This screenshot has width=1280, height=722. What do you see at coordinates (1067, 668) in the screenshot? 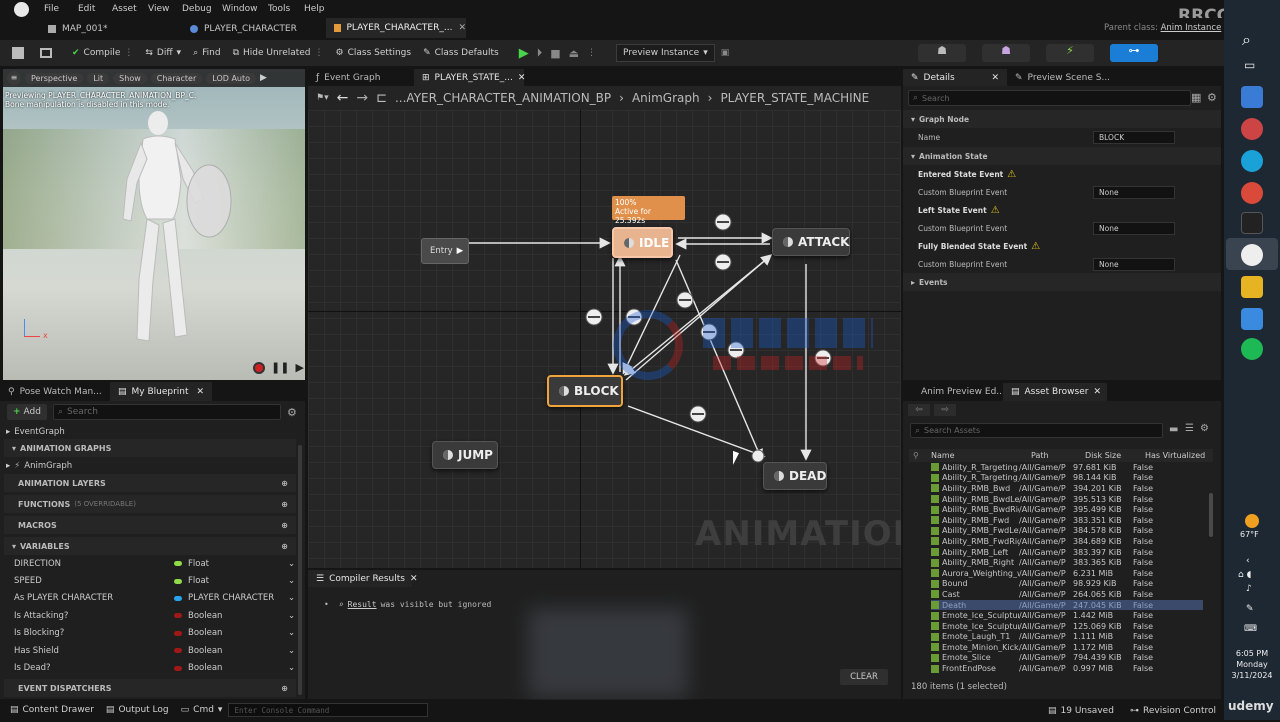
I see `asset-row: FrontEndPose/All/Game/P 0.997 MiB False` at bounding box center [1067, 668].